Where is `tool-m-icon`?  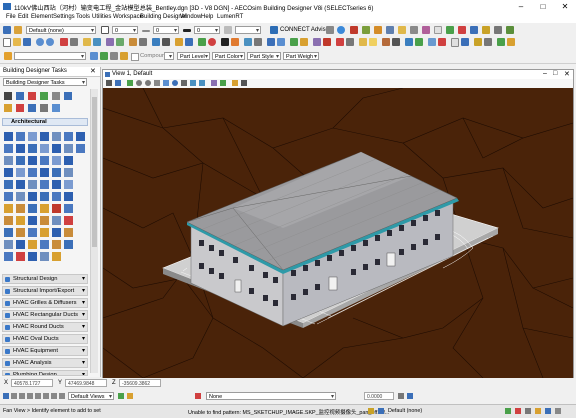 tool-m-icon is located at coordinates (510, 30).